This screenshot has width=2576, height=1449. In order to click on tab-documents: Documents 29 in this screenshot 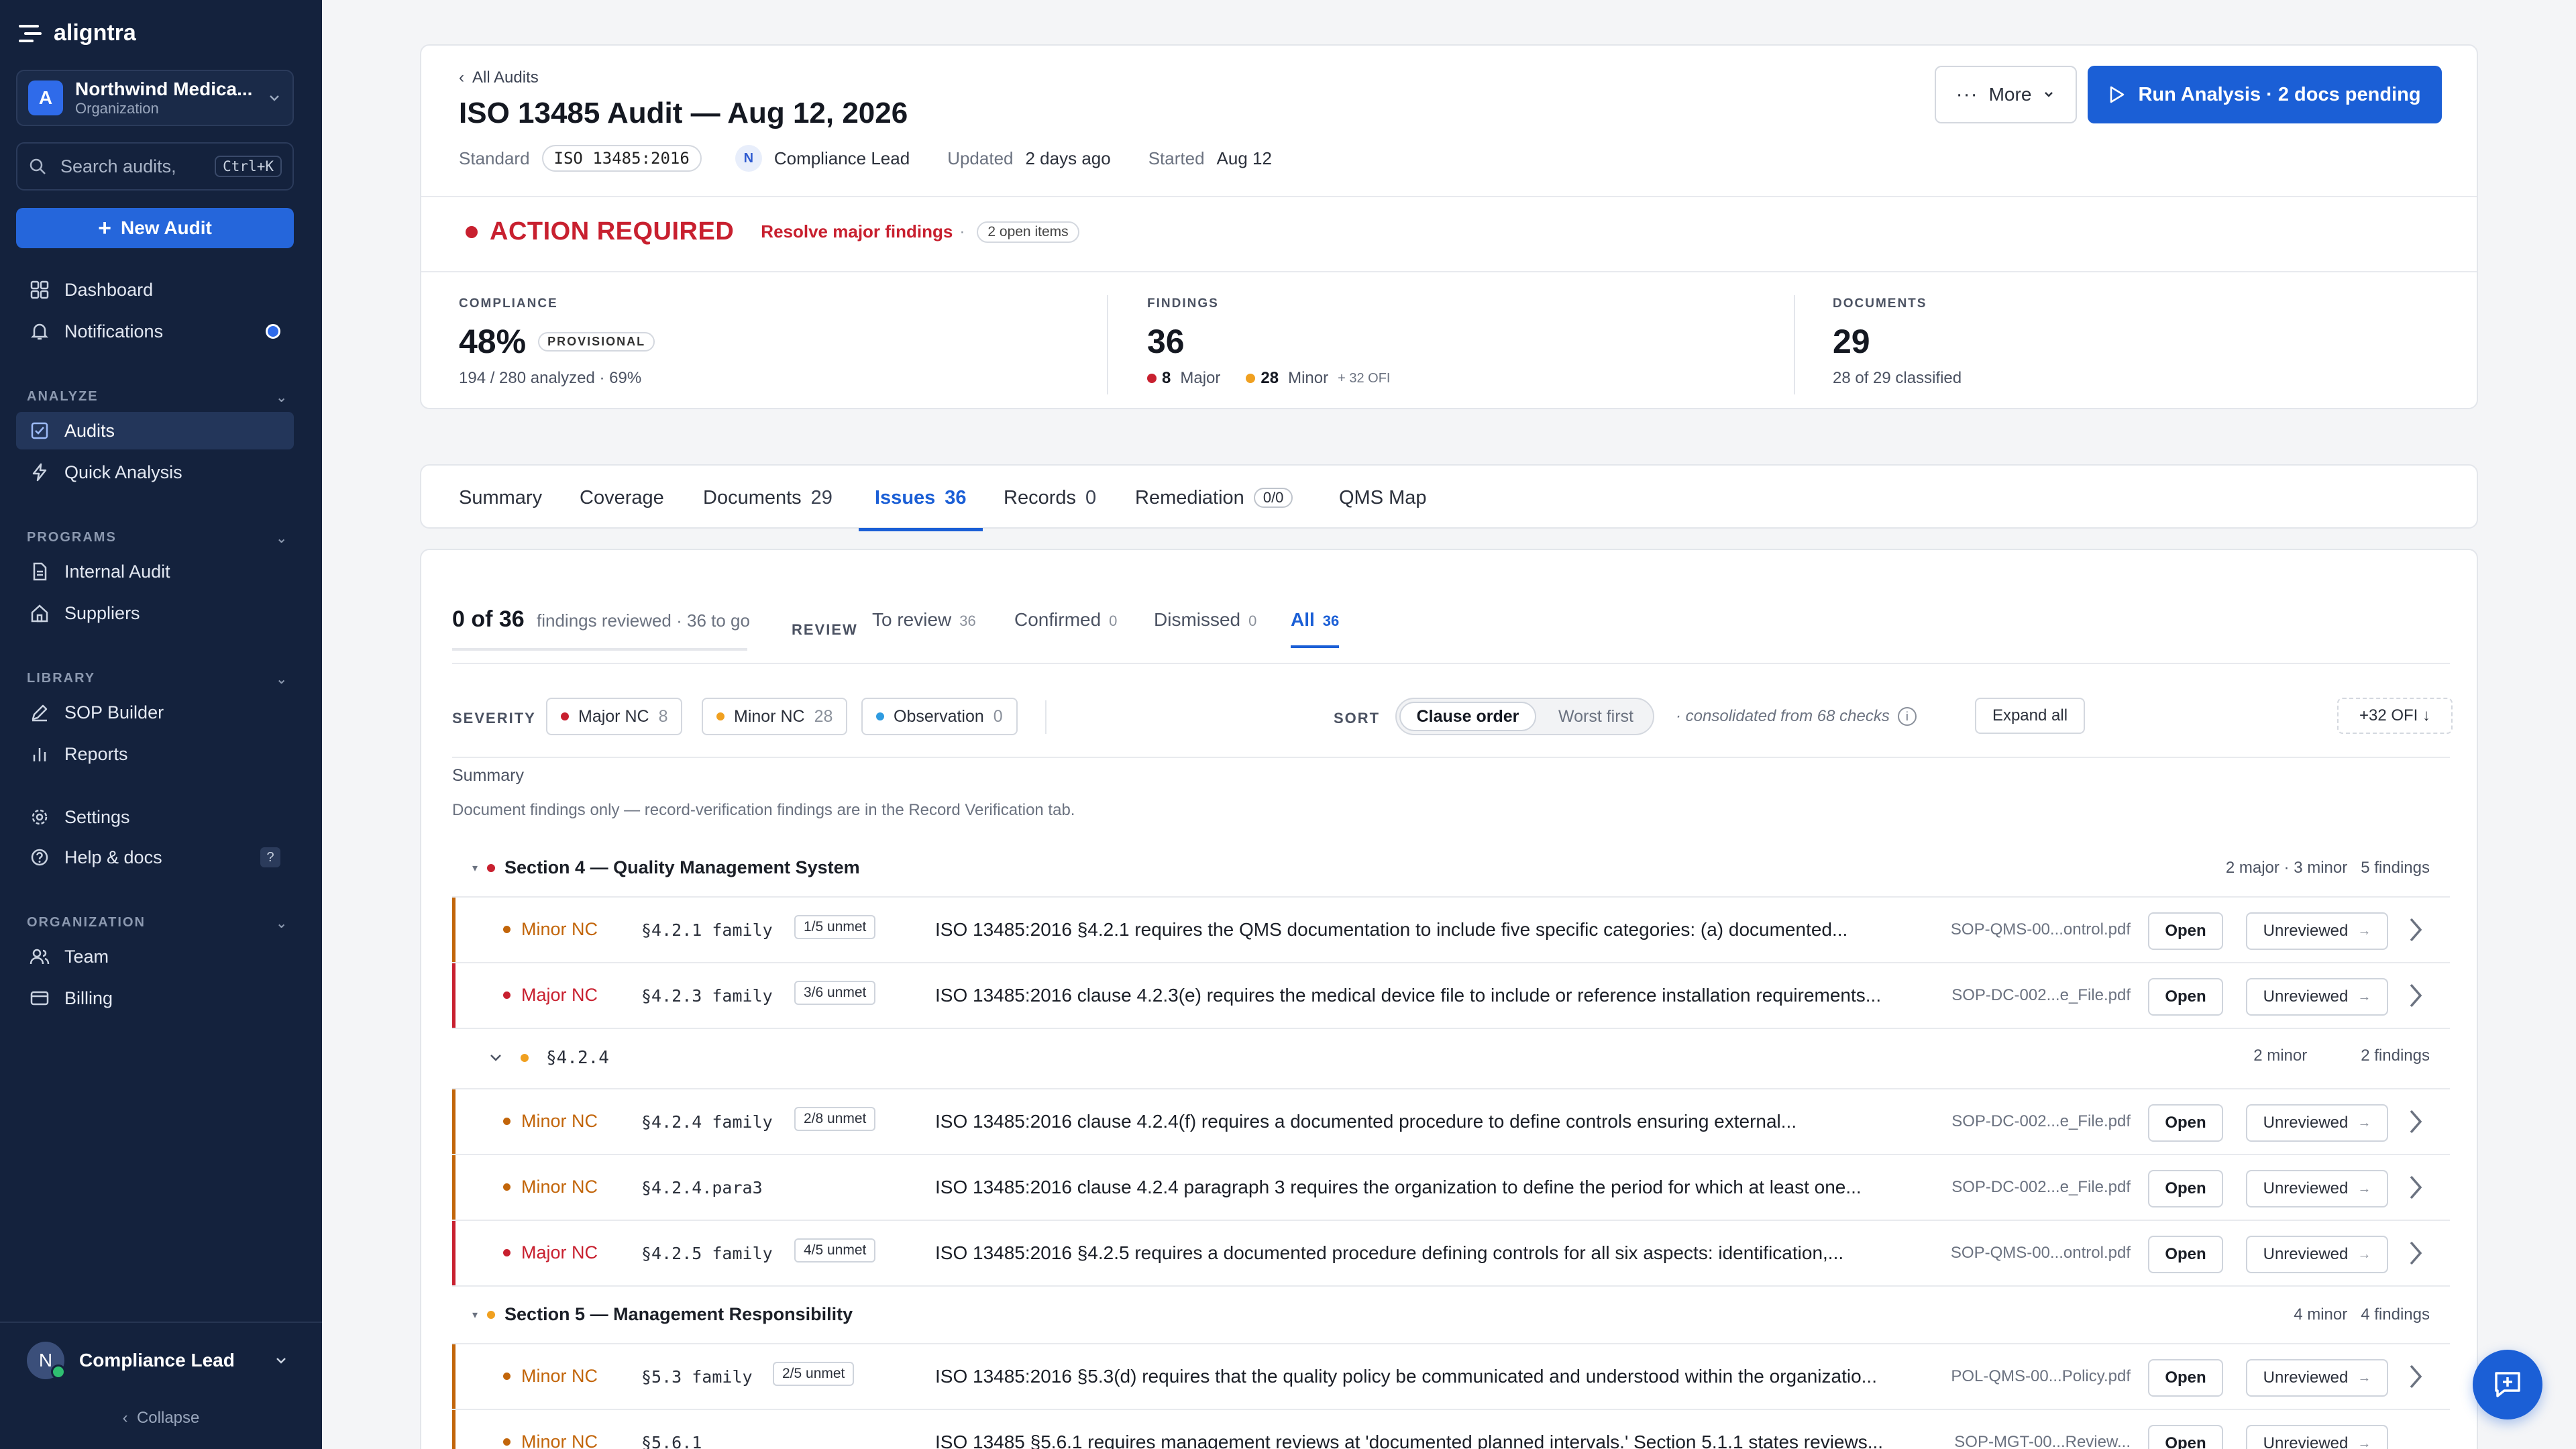, I will do `click(768, 498)`.